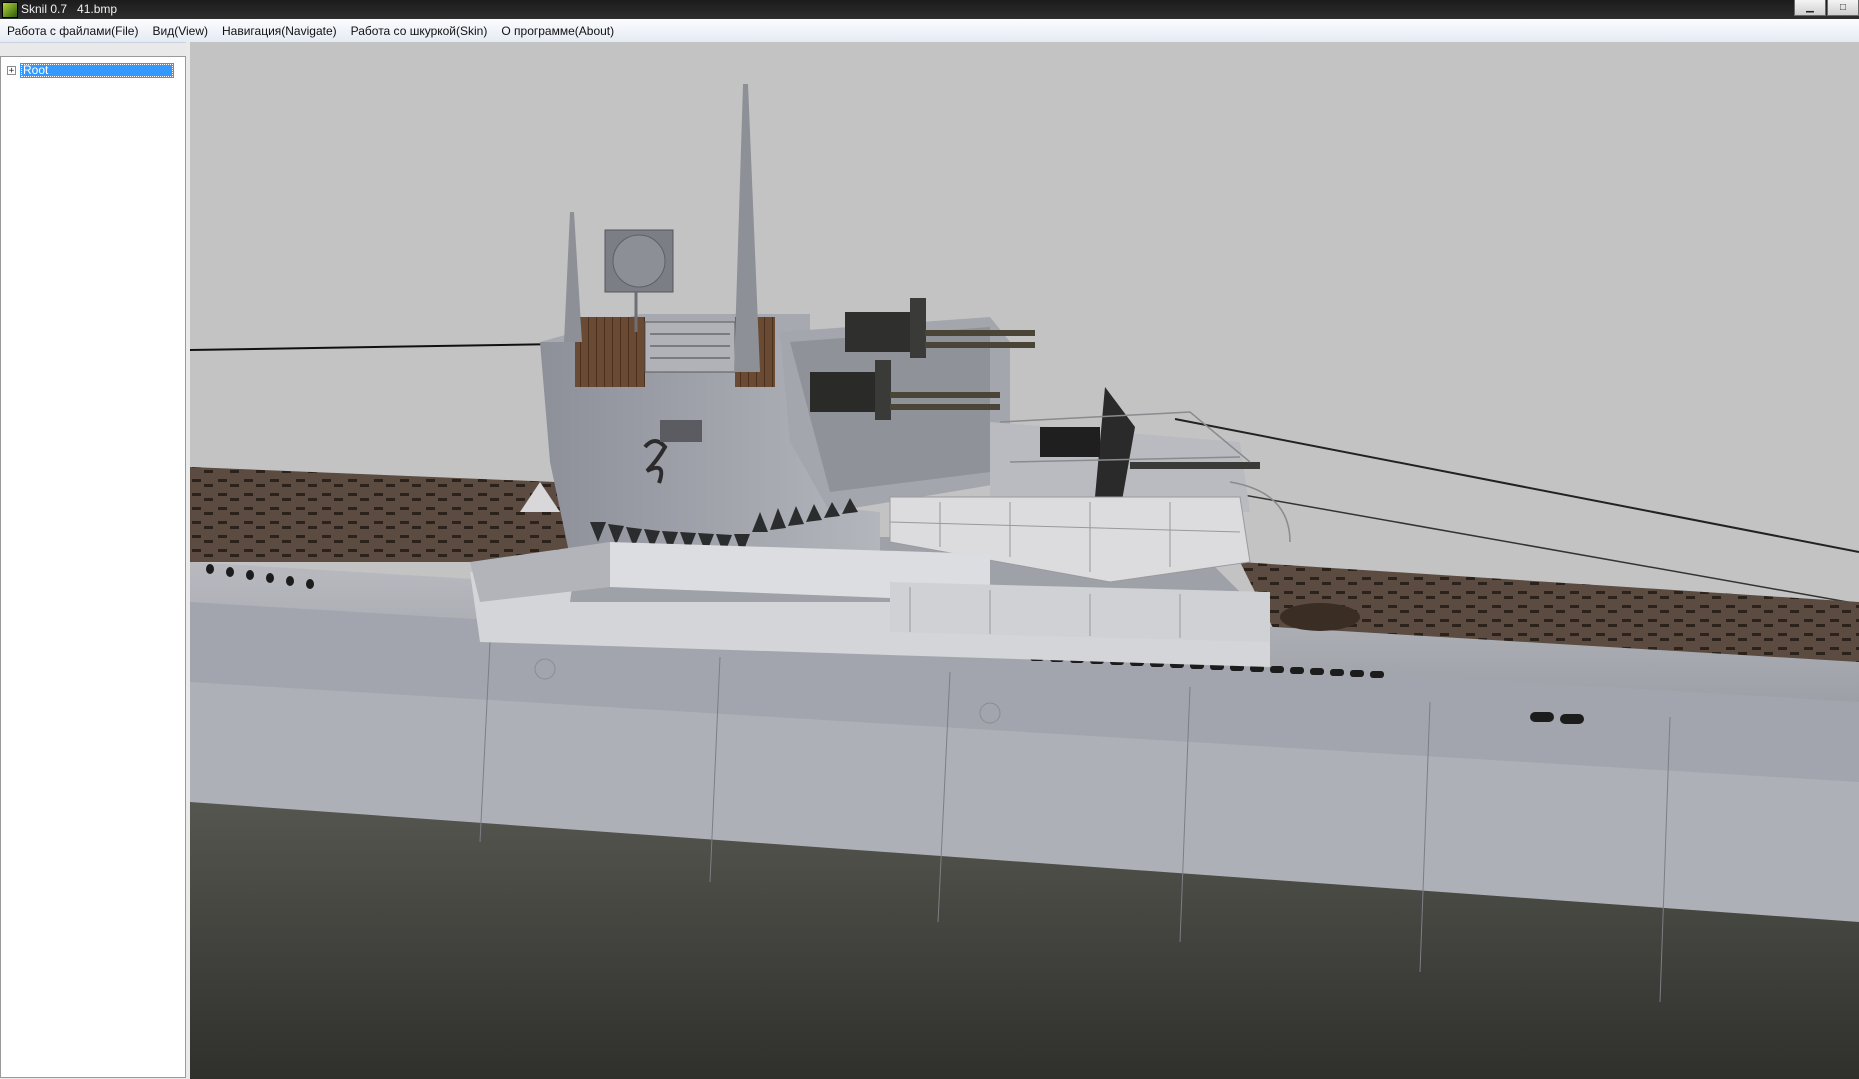 Image resolution: width=1859 pixels, height=1079 pixels. I want to click on tree-node-label: Root, so click(97, 70).